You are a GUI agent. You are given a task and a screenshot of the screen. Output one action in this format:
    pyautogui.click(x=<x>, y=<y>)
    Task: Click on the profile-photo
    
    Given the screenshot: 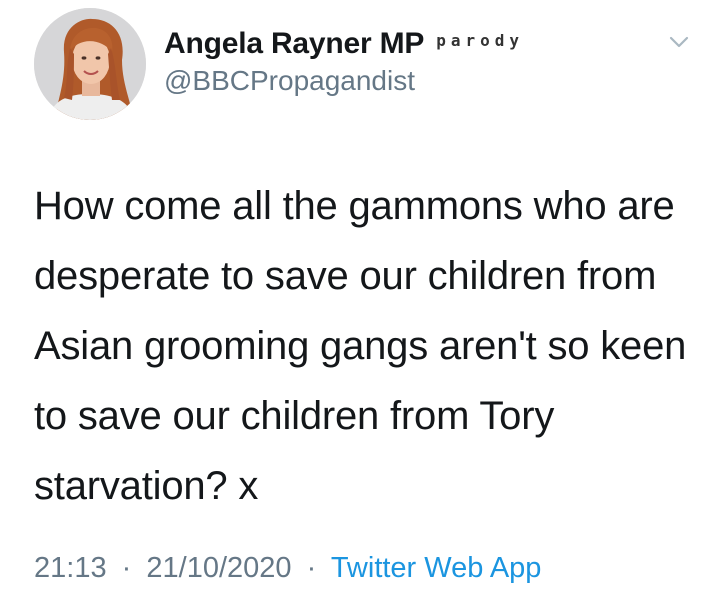 What is the action you would take?
    pyautogui.click(x=90, y=64)
    